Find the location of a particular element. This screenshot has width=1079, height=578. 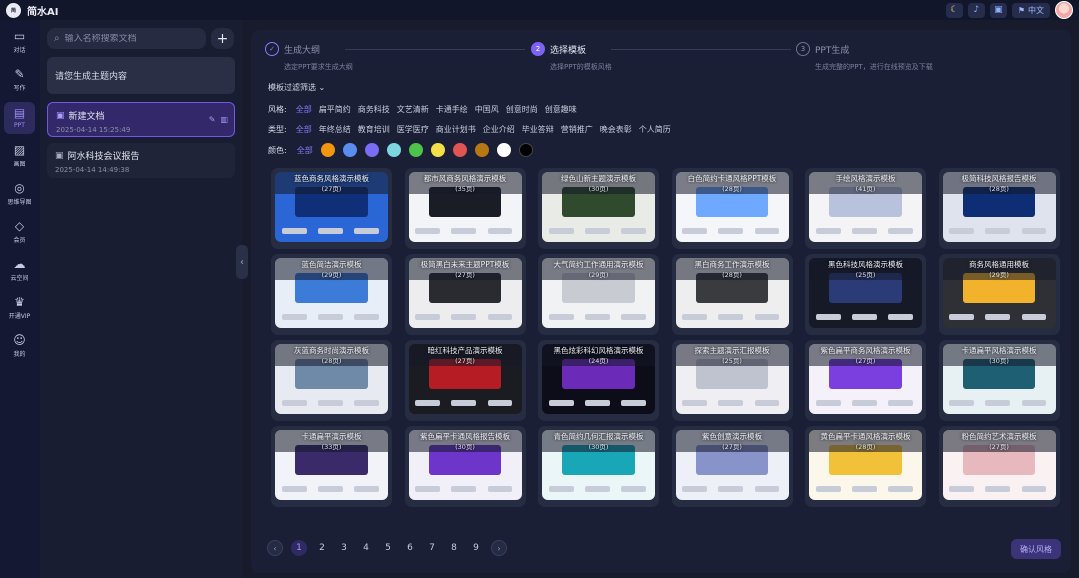

template-card: 紫色扁平卡通风格报告模板 (30页) is located at coordinates (465, 466).